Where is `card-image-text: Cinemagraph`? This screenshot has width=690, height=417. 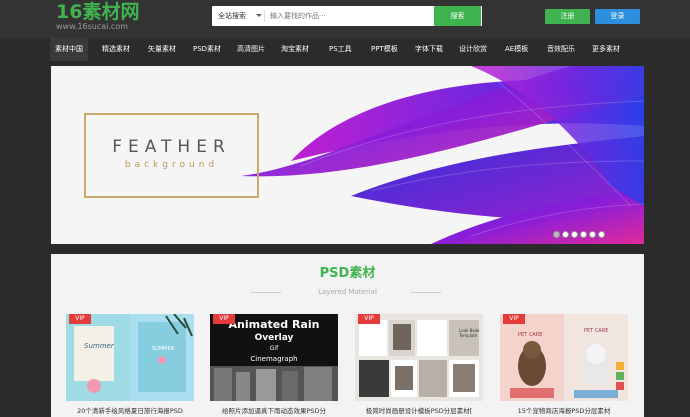 card-image-text: Cinemagraph is located at coordinates (274, 359).